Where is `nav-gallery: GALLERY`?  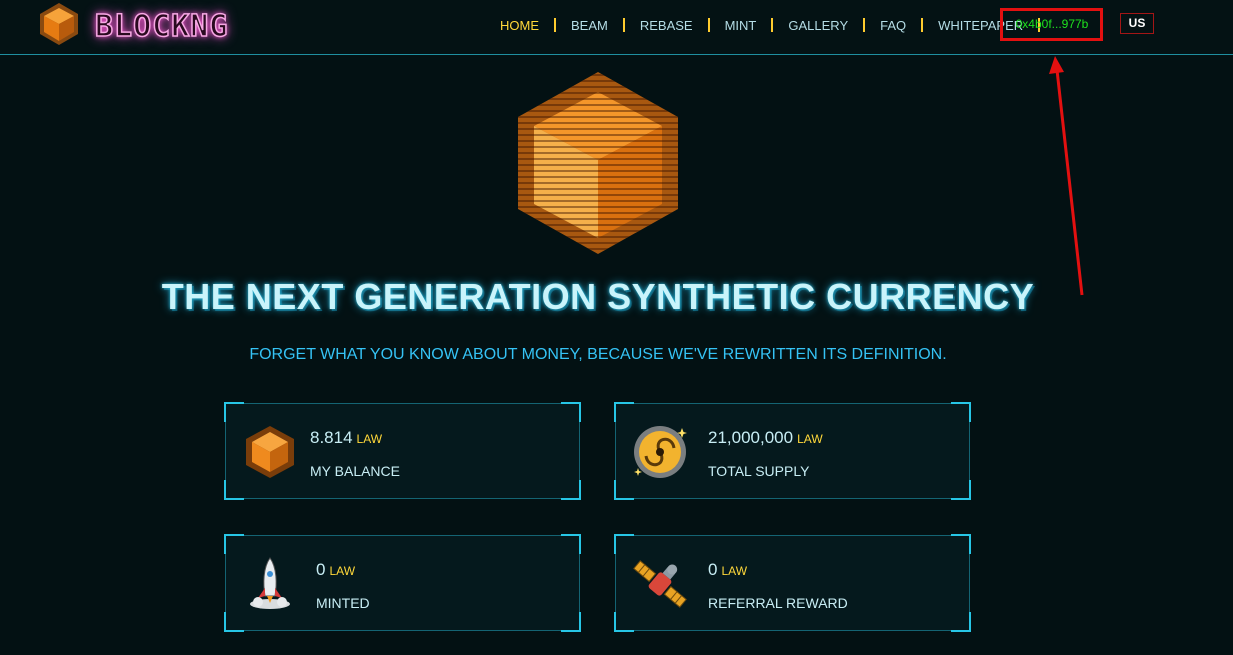
nav-gallery: GALLERY is located at coordinates (818, 25).